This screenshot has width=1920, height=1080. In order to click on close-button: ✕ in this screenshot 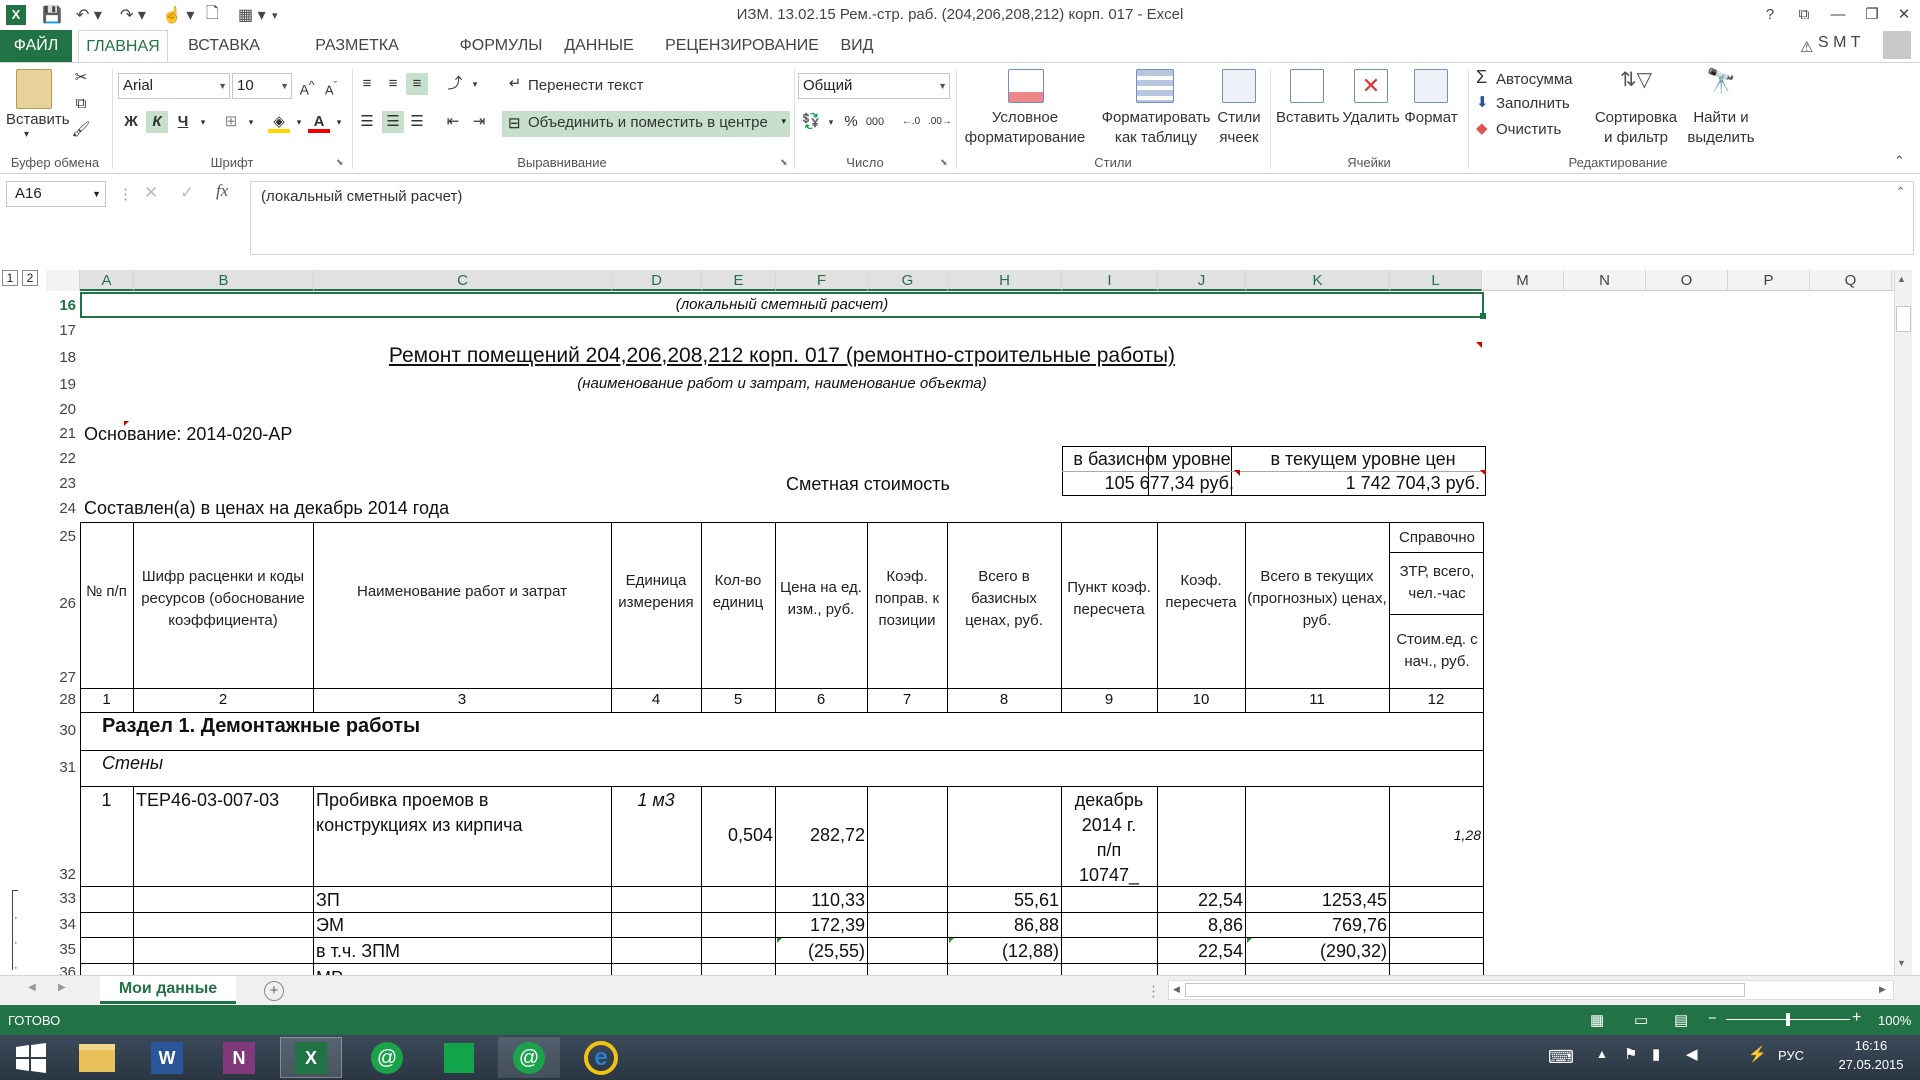, I will do `click(1904, 15)`.